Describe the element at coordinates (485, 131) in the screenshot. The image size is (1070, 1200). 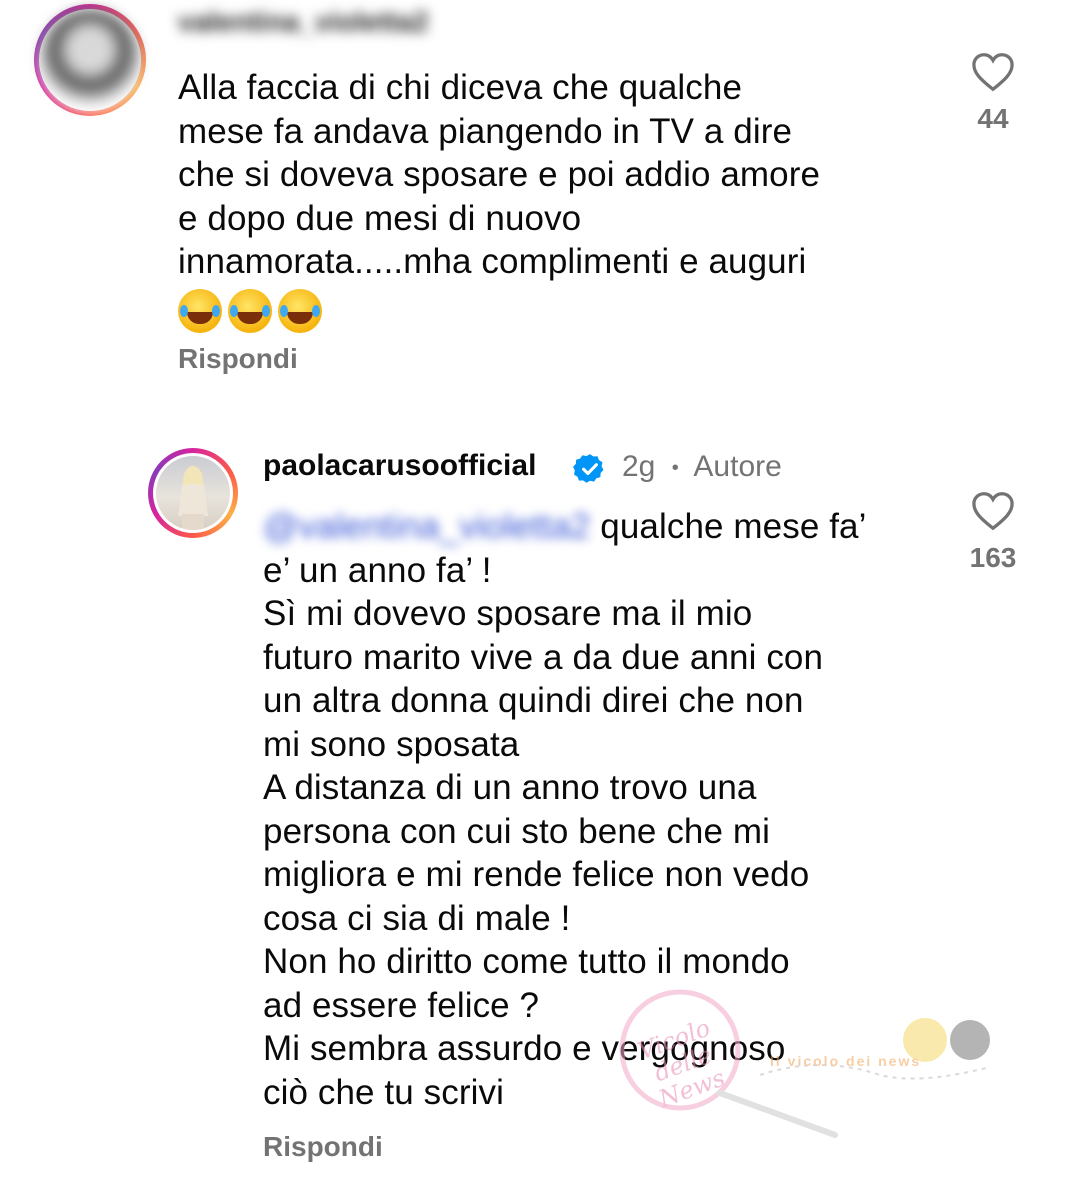
I see `comment-1-line: mese fa andava piangendo in TV a dire` at that location.